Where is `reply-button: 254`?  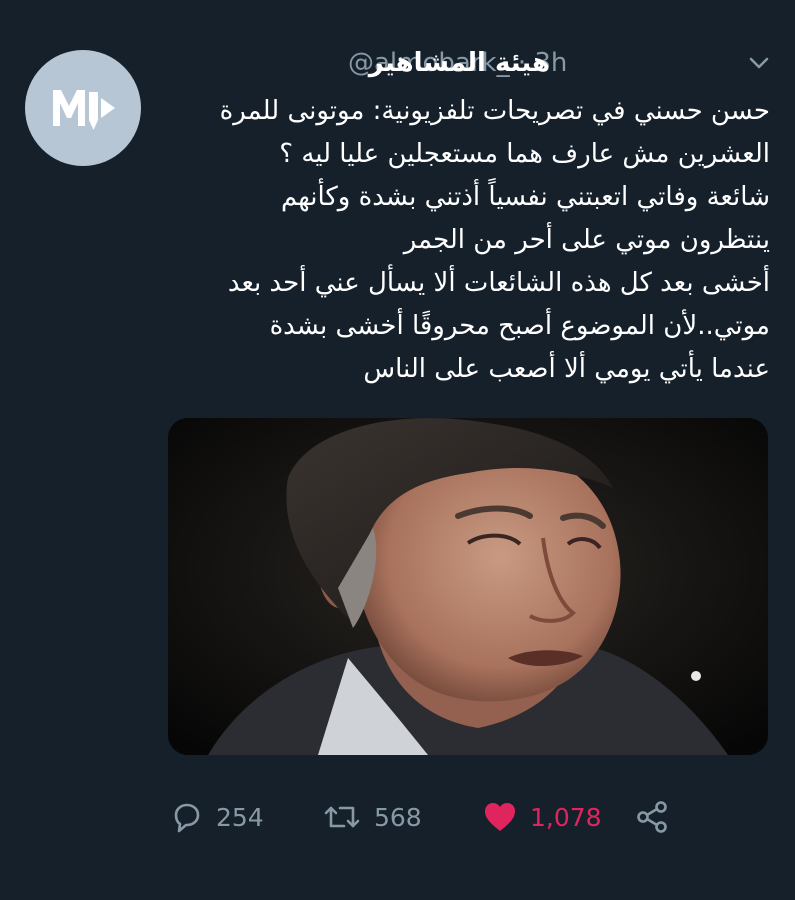 reply-button: 254 is located at coordinates (217, 817).